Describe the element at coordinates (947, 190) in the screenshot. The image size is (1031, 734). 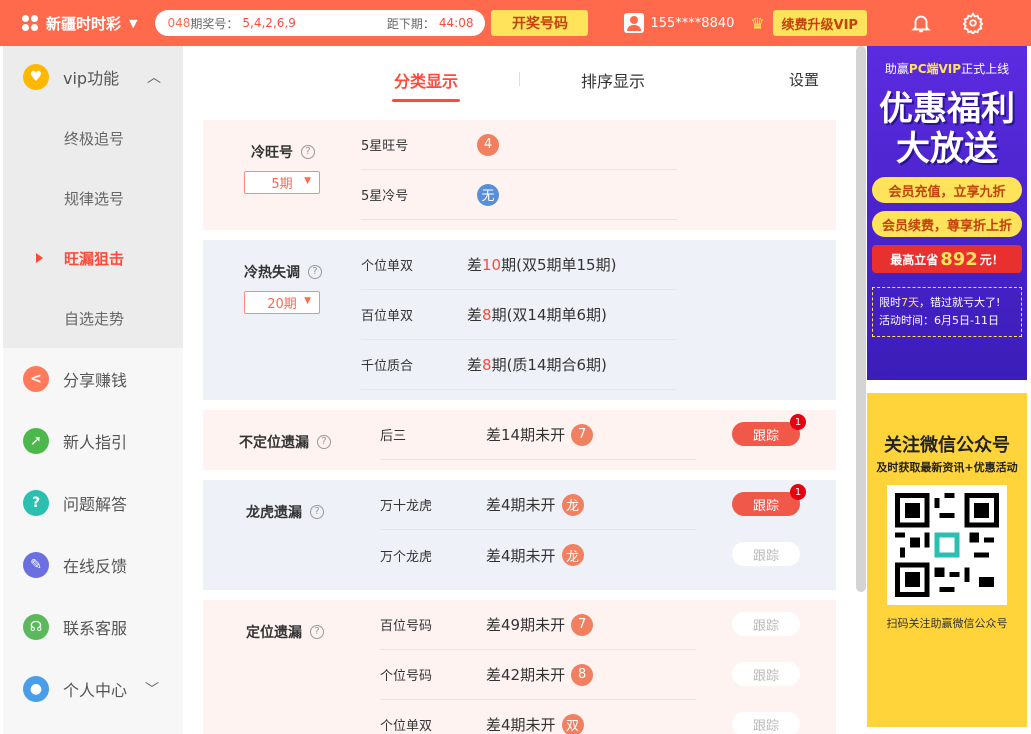
I see `promo-pill-recharge: 会员充值，立享九折` at that location.